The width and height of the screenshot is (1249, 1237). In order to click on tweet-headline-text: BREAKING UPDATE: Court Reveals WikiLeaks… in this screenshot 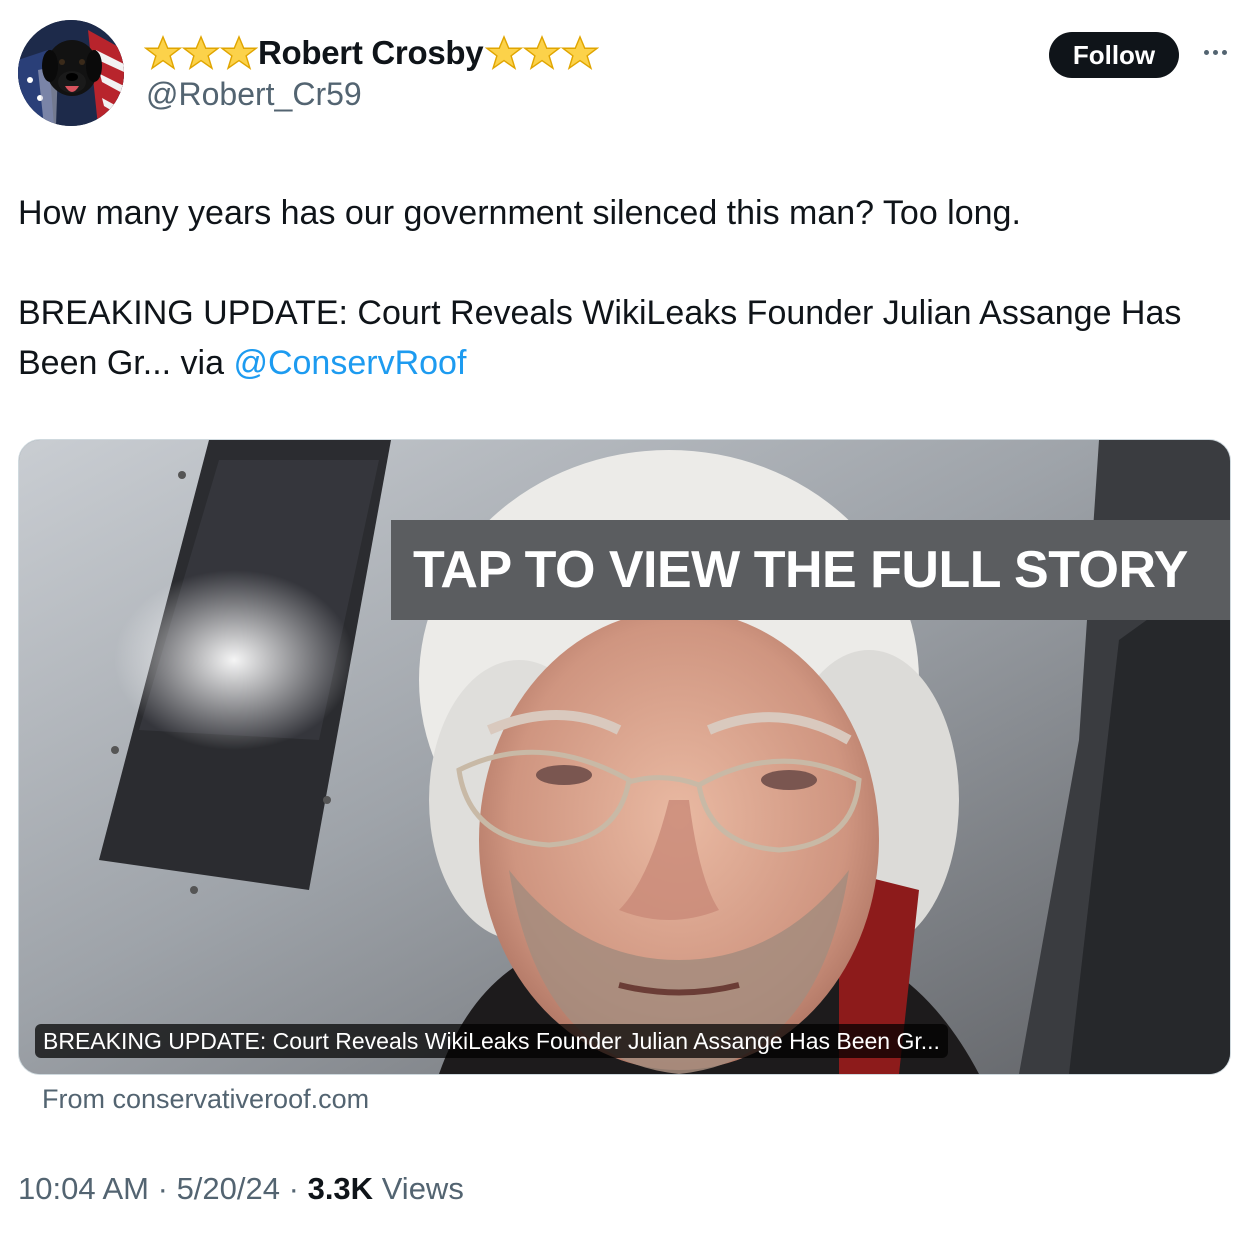, I will do `click(600, 338)`.